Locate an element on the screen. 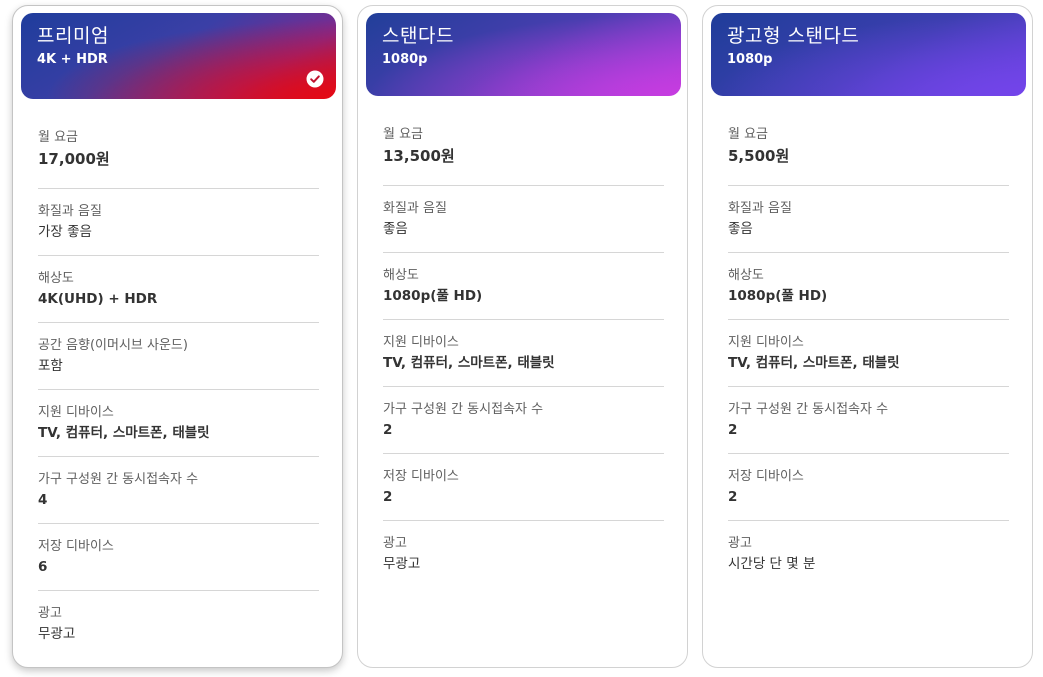 The height and width of the screenshot is (677, 1043). plan-name: 프리미엄 is located at coordinates (73, 36).